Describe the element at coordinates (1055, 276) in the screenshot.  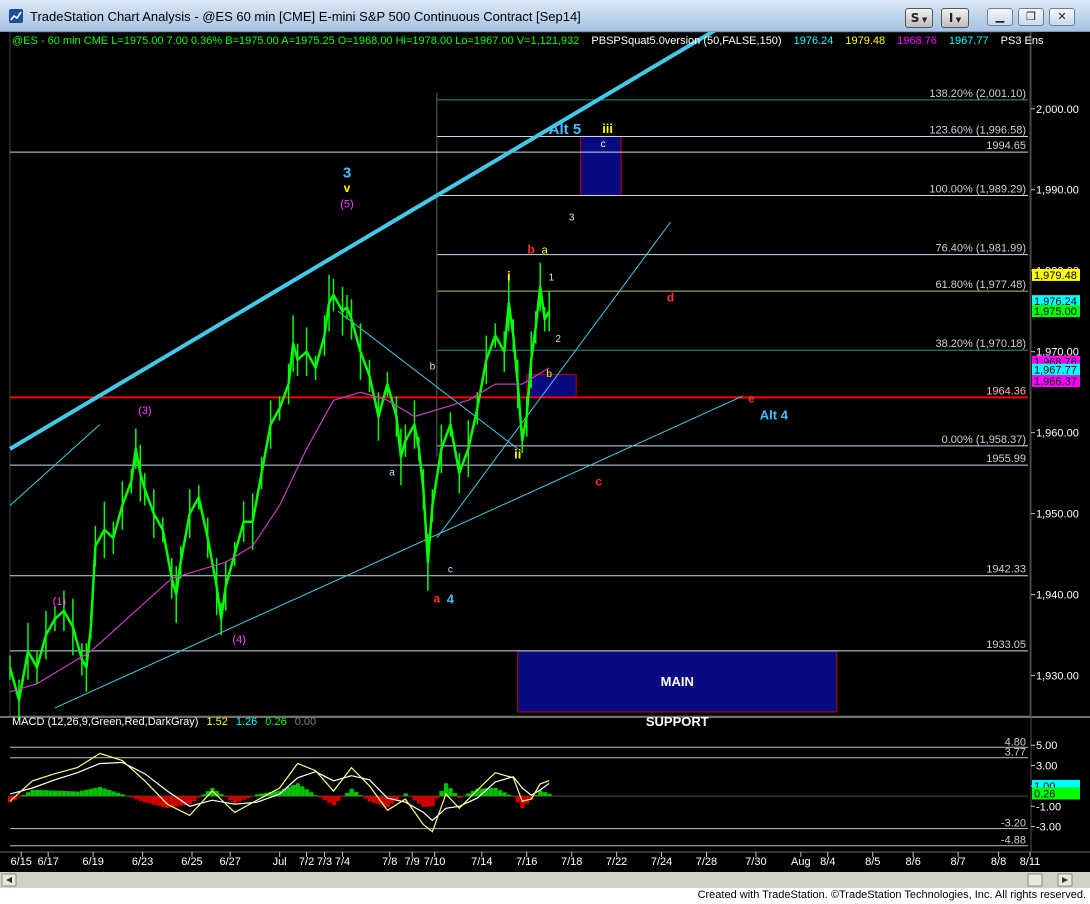
I see `last-price-tag-label: 1,979.48` at that location.